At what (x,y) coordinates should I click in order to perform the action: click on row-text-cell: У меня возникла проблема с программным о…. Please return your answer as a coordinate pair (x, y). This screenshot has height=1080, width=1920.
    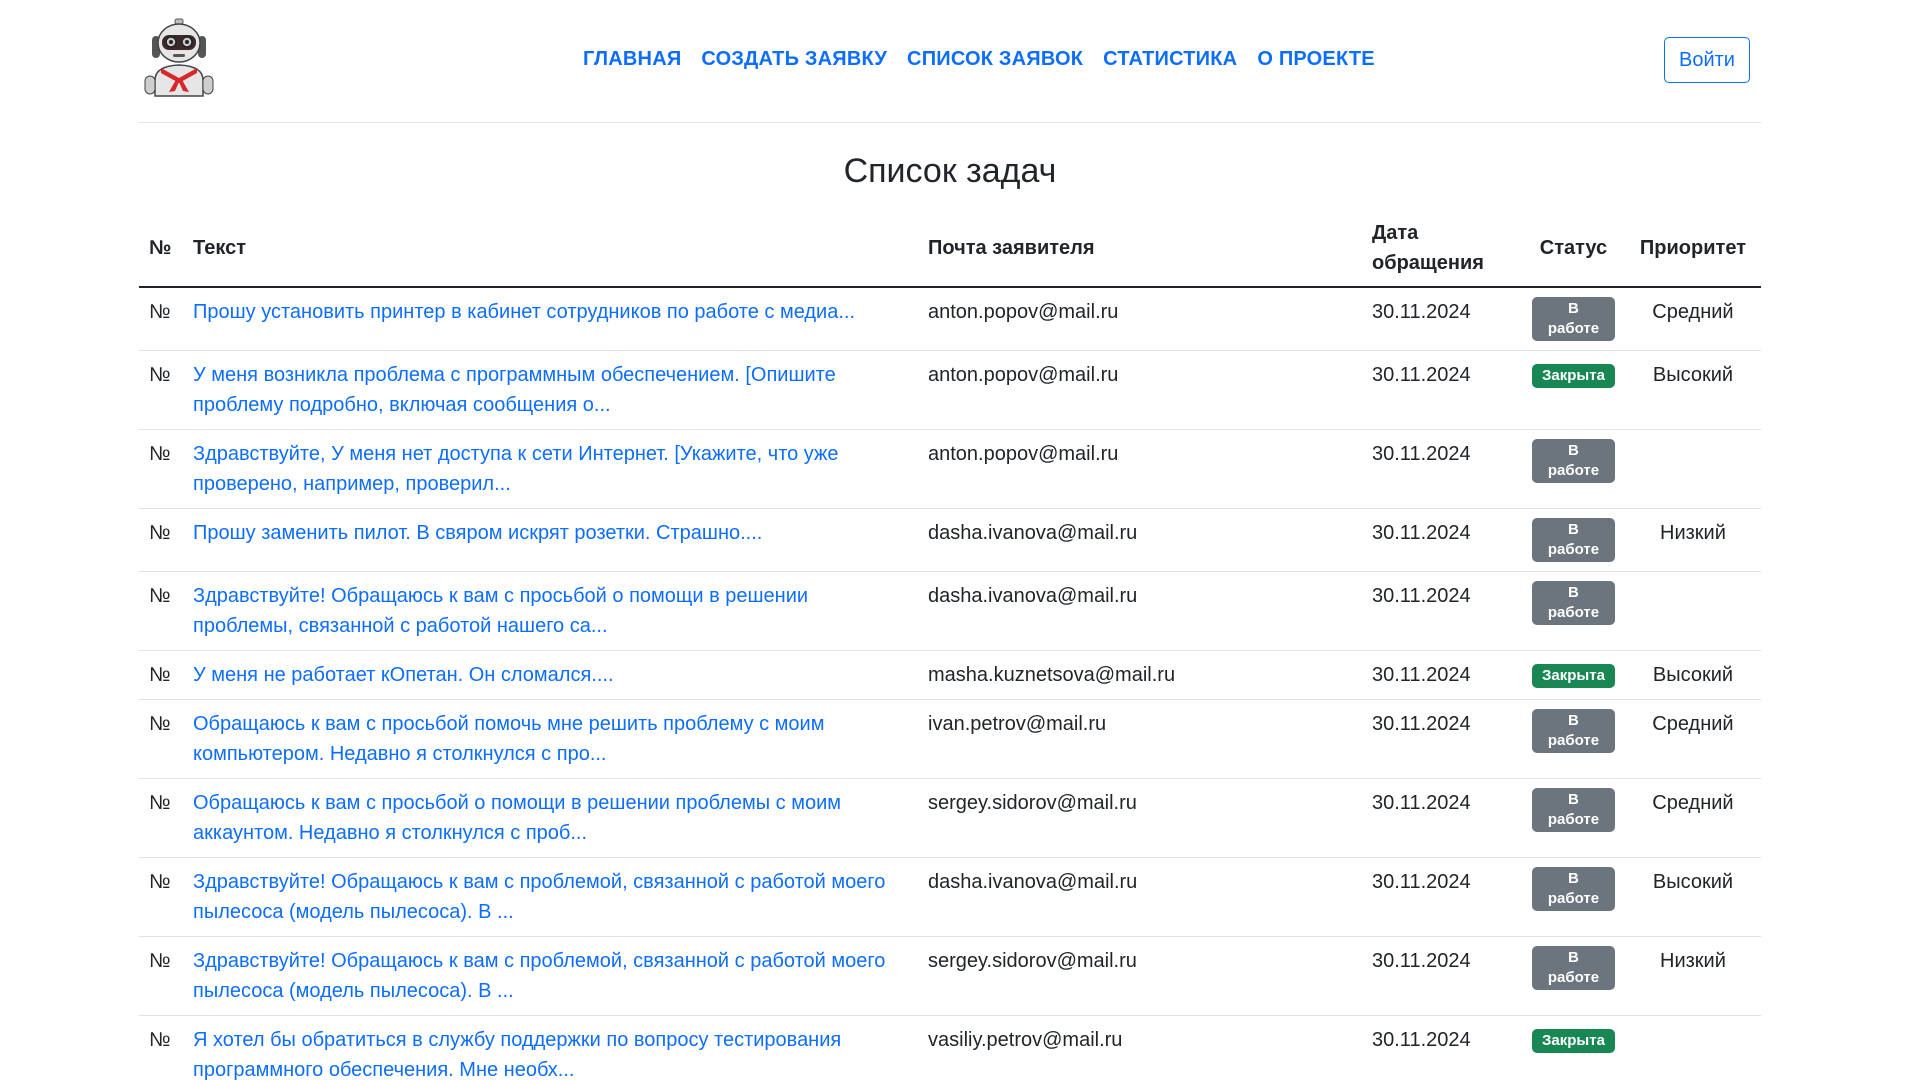
    Looking at the image, I should click on (550, 390).